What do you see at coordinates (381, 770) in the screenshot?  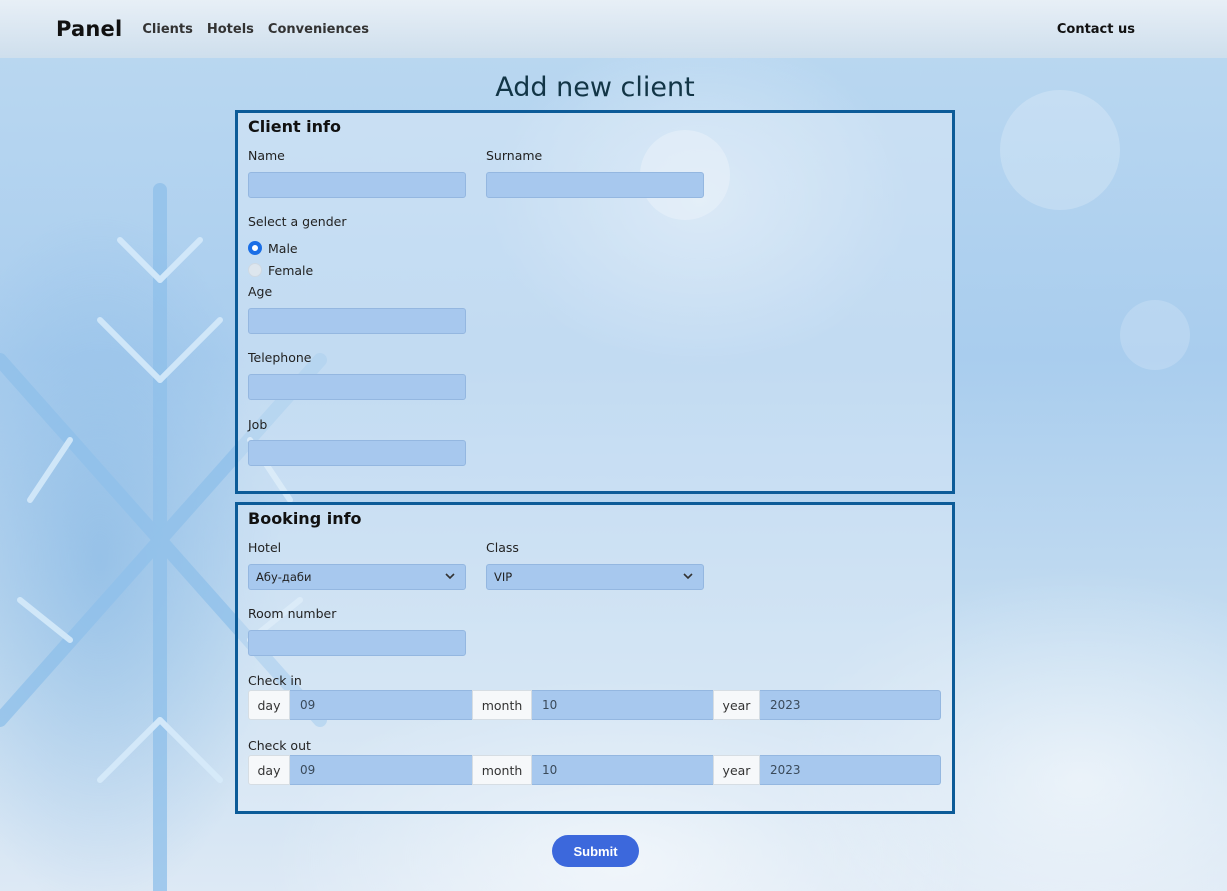 I see `check-out-day-input: 09` at bounding box center [381, 770].